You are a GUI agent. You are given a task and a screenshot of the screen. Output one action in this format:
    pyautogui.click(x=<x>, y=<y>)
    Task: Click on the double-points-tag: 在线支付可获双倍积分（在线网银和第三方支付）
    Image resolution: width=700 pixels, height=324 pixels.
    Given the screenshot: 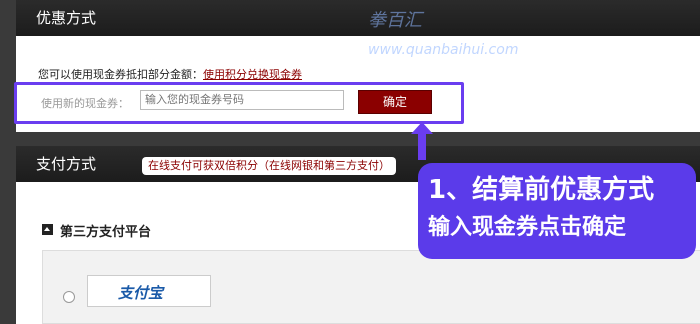 What is the action you would take?
    pyautogui.click(x=269, y=166)
    